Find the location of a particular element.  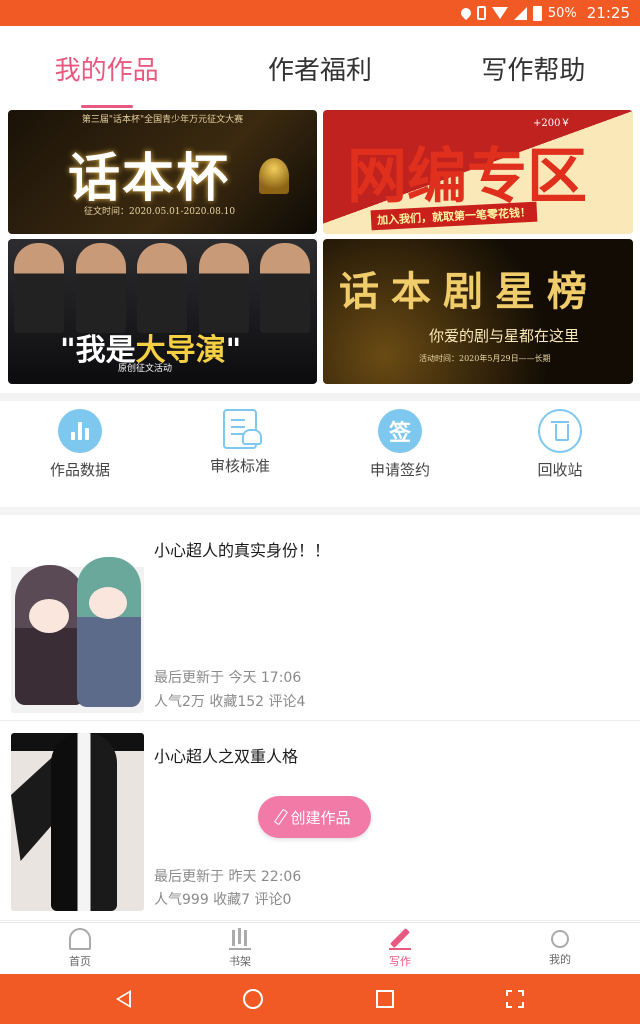

divider is located at coordinates (320, 511).